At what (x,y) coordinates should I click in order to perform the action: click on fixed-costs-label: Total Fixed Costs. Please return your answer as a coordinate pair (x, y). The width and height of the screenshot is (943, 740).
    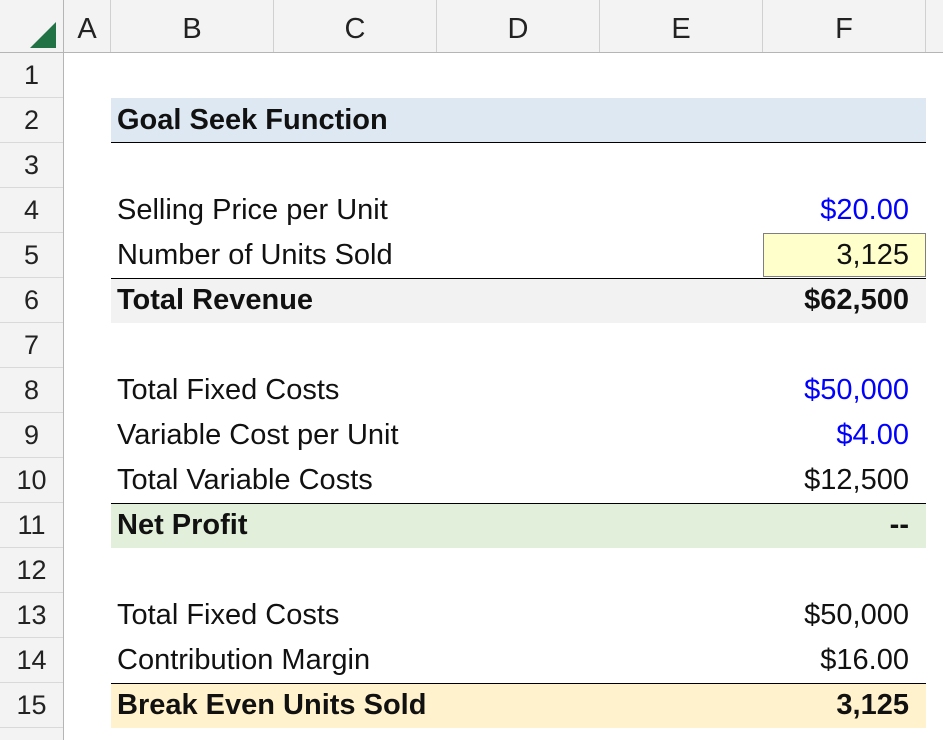
    Looking at the image, I should click on (228, 390).